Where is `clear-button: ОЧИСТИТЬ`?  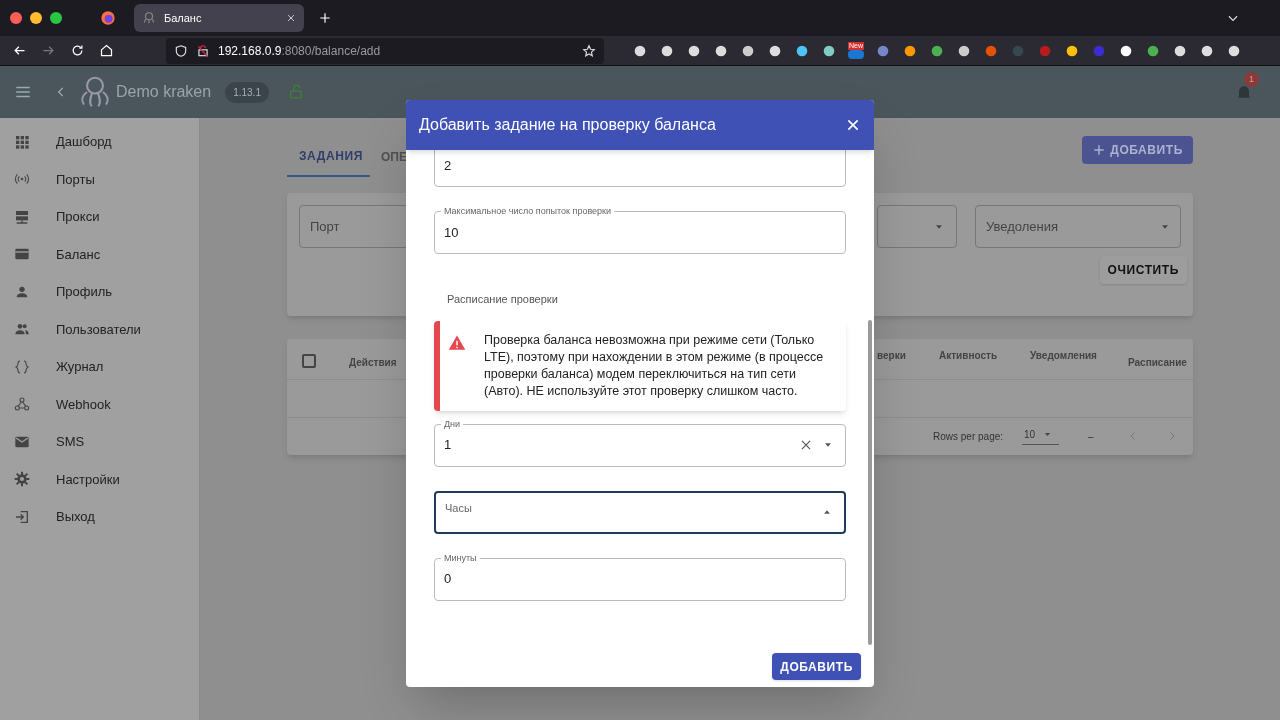 clear-button: ОЧИСТИТЬ is located at coordinates (1143, 270).